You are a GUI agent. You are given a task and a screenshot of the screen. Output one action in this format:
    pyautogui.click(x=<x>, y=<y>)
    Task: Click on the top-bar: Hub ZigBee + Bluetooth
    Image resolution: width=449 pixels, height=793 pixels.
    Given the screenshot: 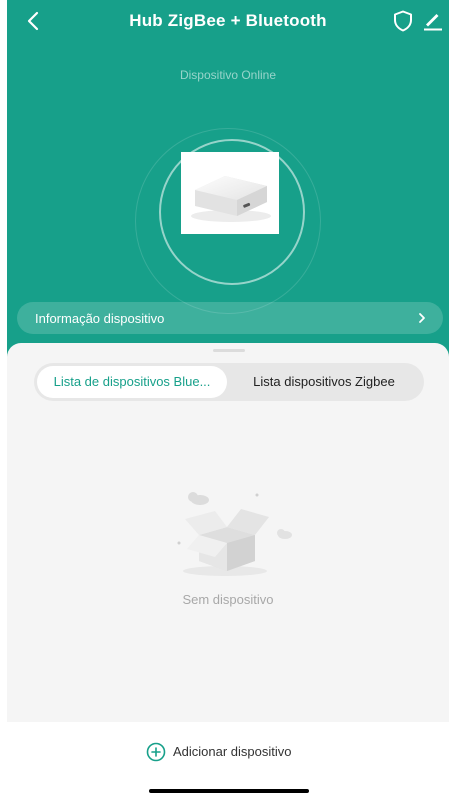 What is the action you would take?
    pyautogui.click(x=228, y=22)
    